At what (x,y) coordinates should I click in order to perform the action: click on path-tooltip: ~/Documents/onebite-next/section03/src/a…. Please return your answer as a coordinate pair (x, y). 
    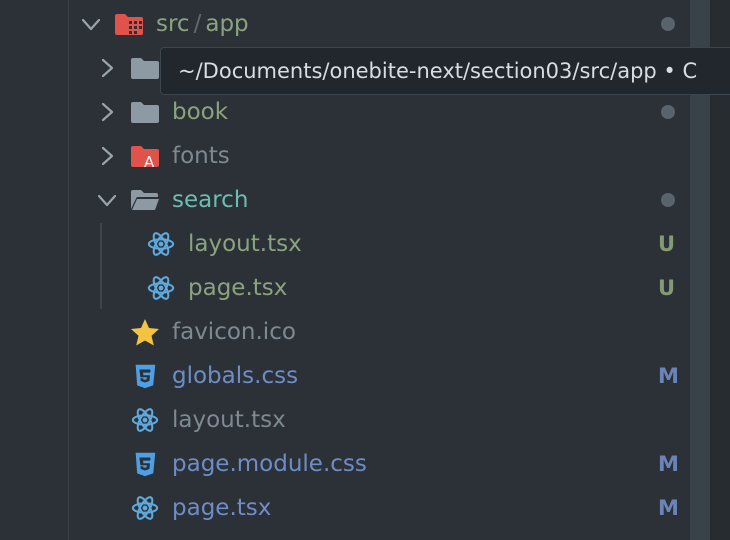
    Looking at the image, I should click on (445, 71).